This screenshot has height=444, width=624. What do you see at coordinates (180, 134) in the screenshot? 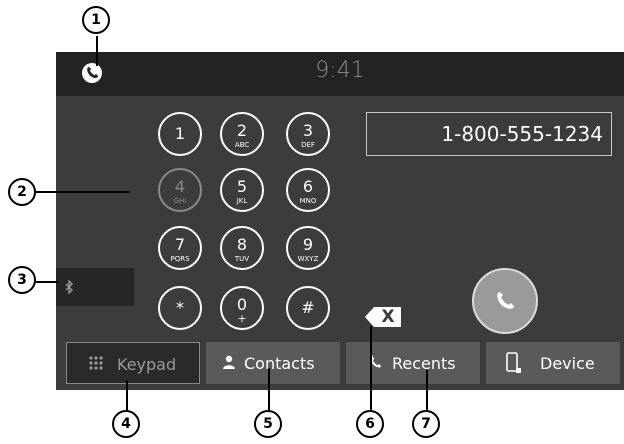
I see `key-1: 1` at bounding box center [180, 134].